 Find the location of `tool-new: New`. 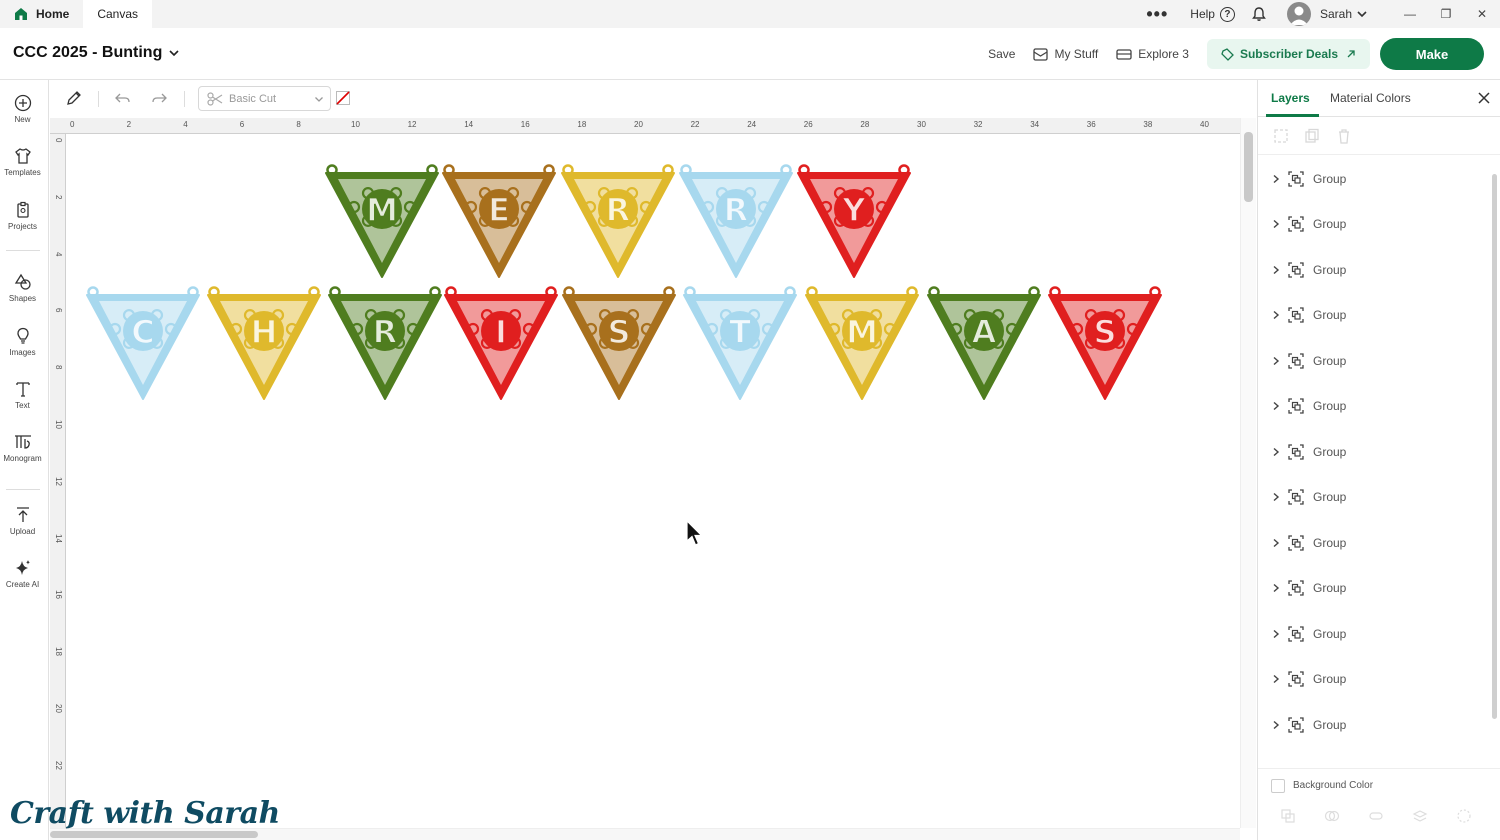

tool-new: New is located at coordinates (22, 109).